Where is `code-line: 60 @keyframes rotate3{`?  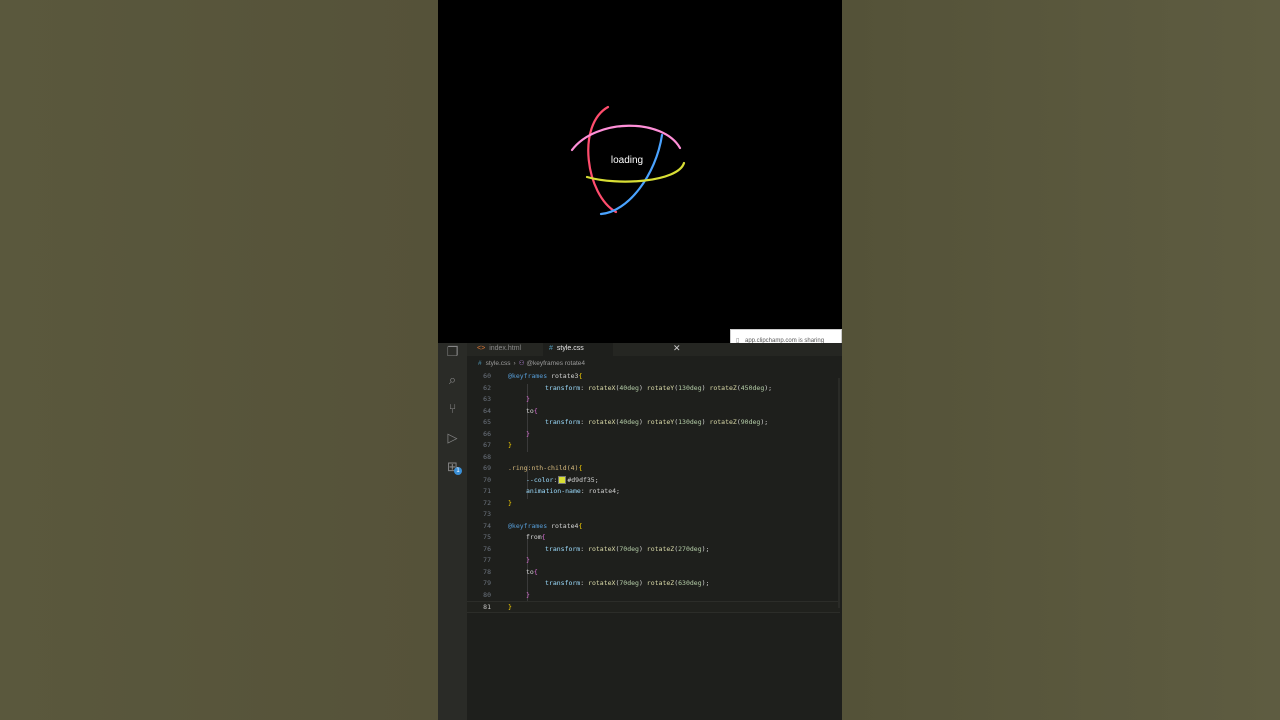
code-line: 60 @keyframes rotate3{ is located at coordinates (533, 376).